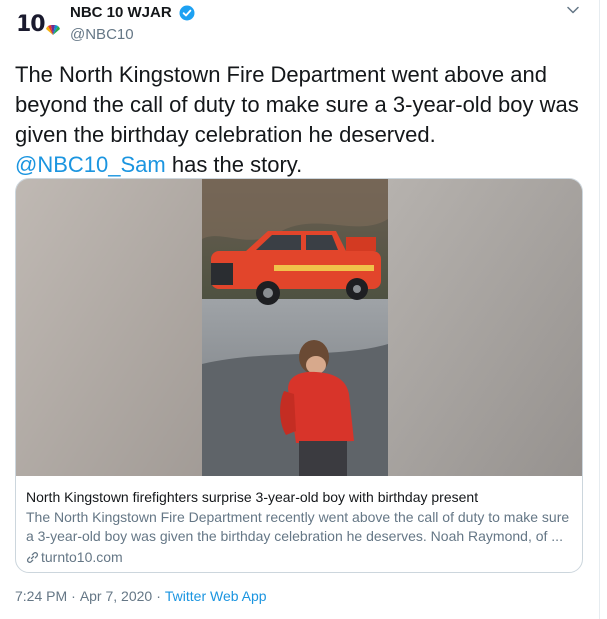 This screenshot has width=607, height=619. What do you see at coordinates (187, 13) in the screenshot?
I see `verified-badge-icon` at bounding box center [187, 13].